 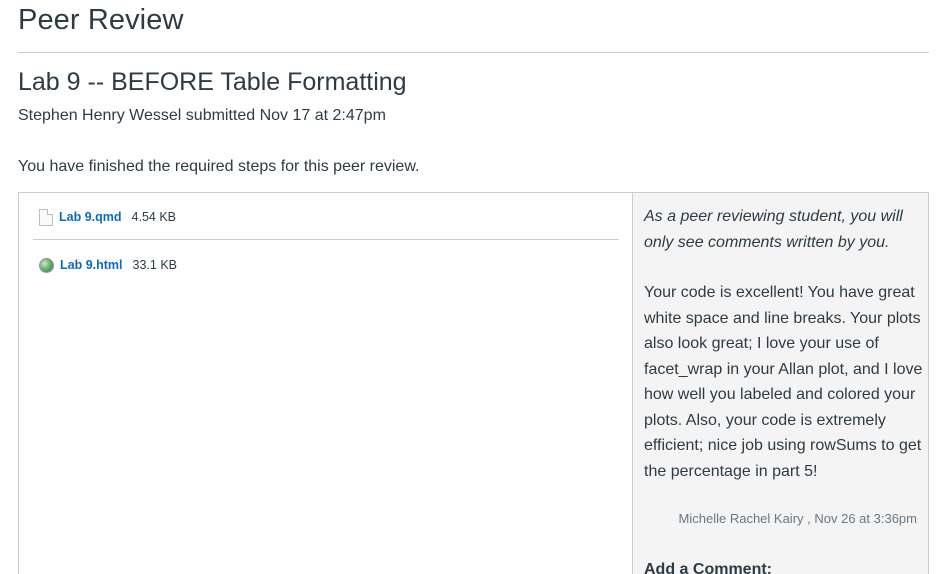 What do you see at coordinates (46, 217) in the screenshot?
I see `document-icon` at bounding box center [46, 217].